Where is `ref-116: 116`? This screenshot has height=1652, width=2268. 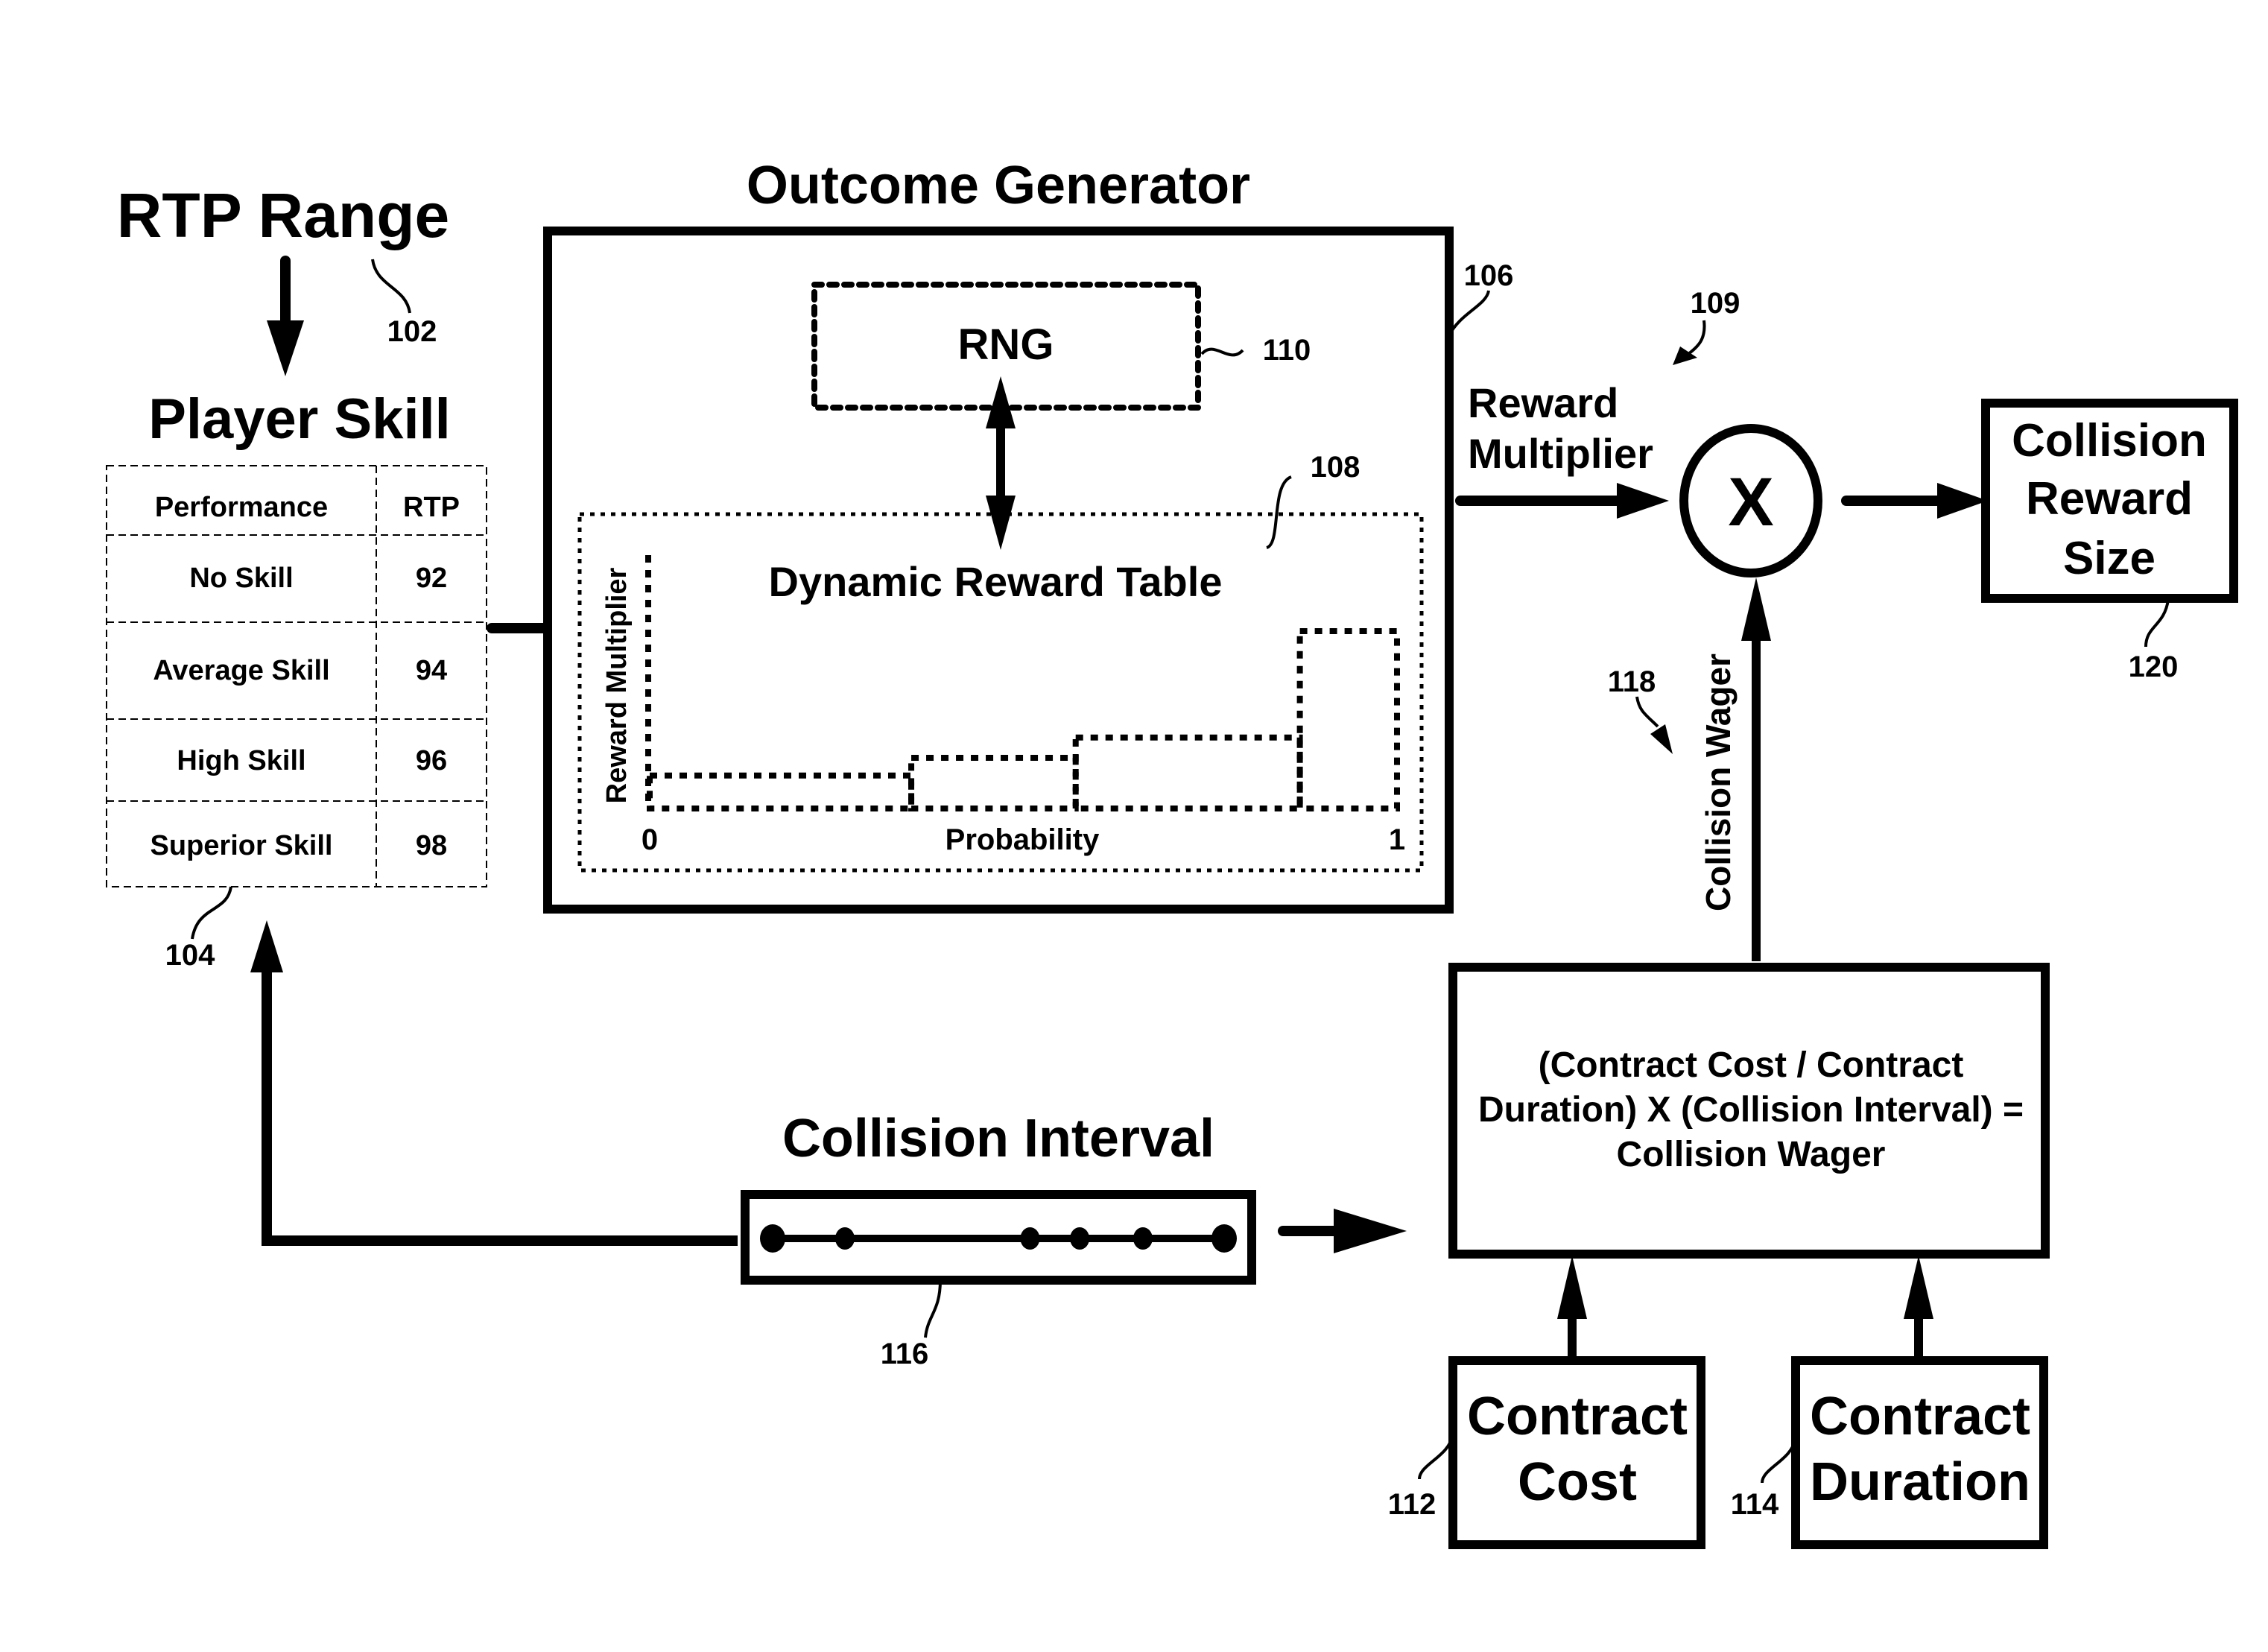
ref-116: 116 is located at coordinates (905, 1354).